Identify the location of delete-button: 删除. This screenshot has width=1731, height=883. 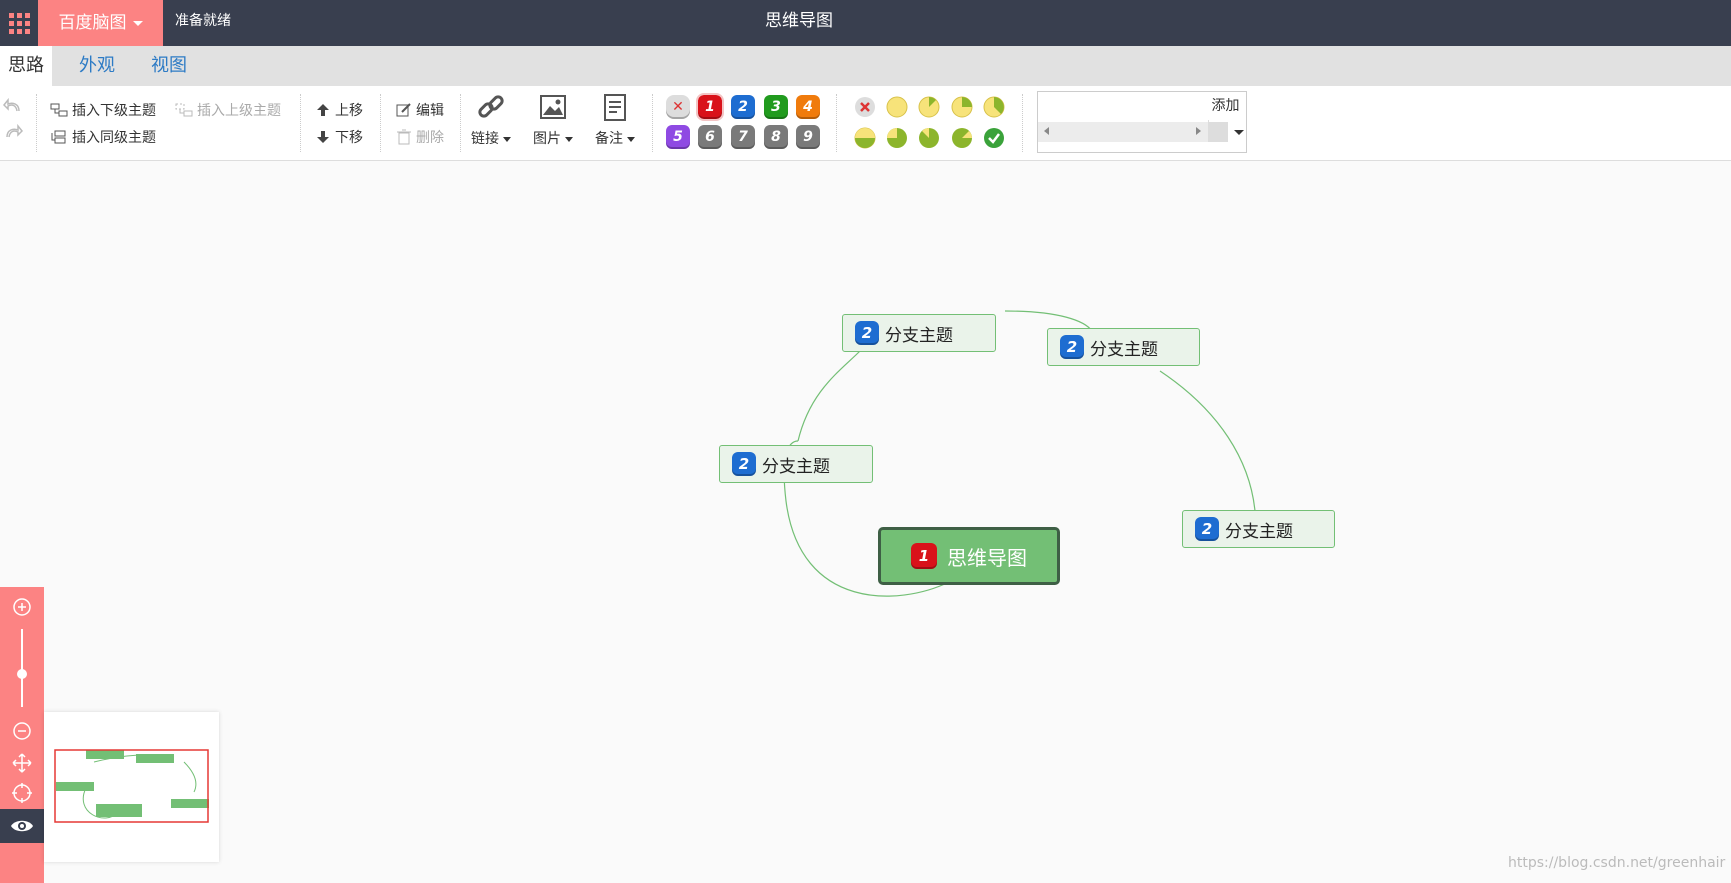
(420, 137).